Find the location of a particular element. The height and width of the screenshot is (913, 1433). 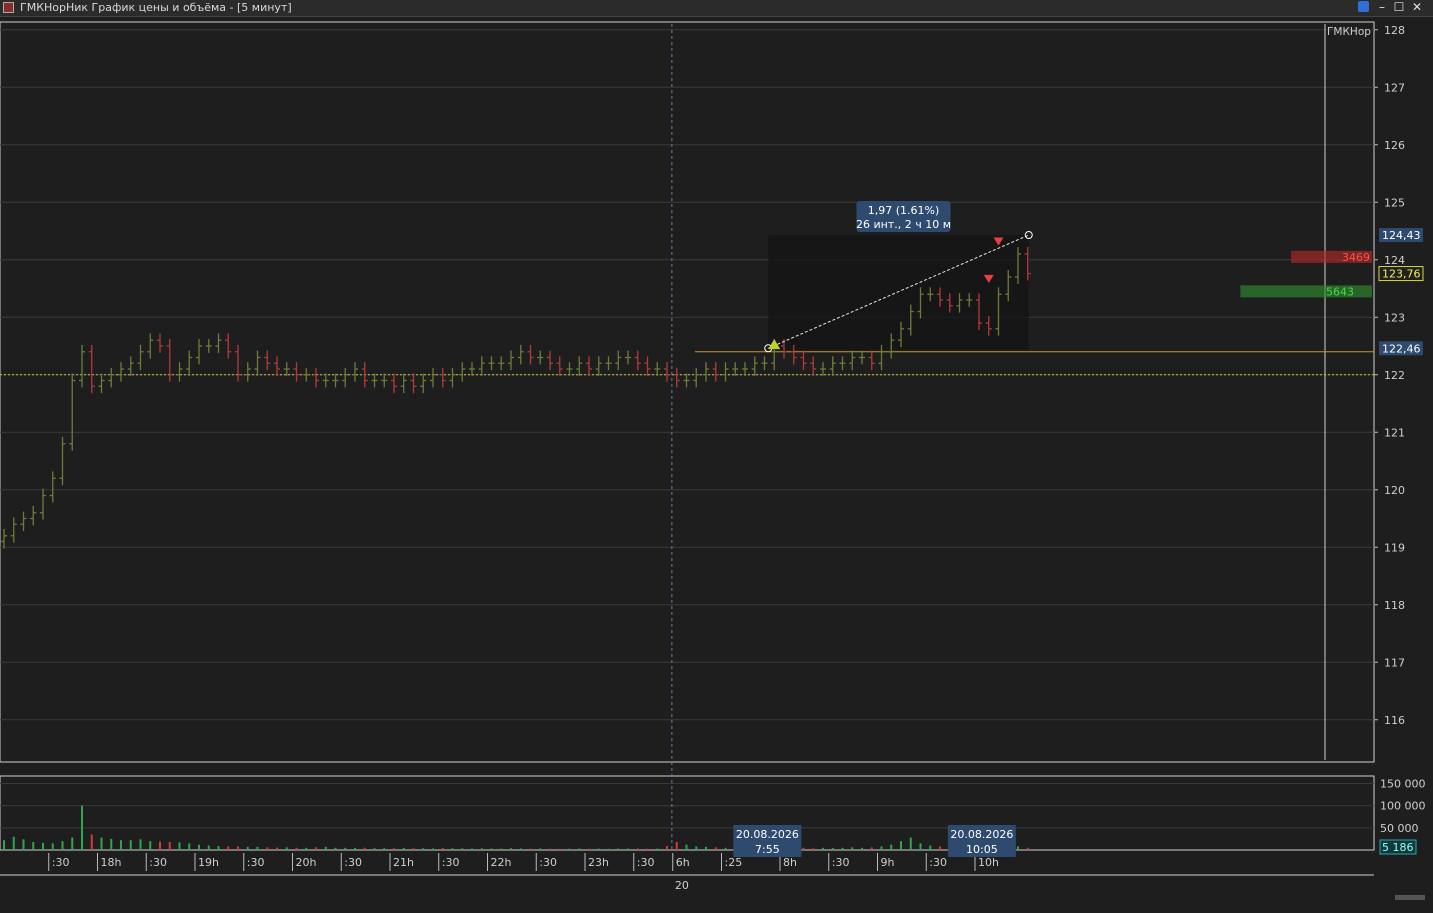

price-label: 122,46 is located at coordinates (1401, 348).